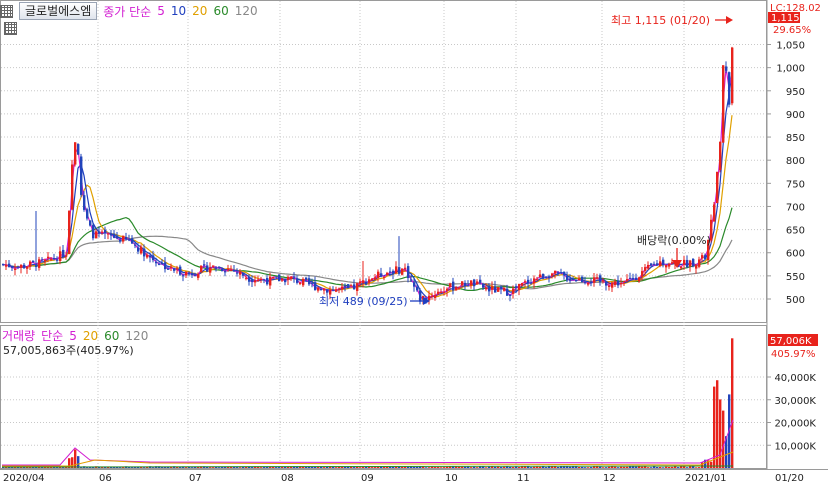 The width and height of the screenshot is (828, 483). What do you see at coordinates (791, 412) in the screenshot?
I see `volume-axis-ticks: 40,000K 30,000K 20,000K 10,000K` at bounding box center [791, 412].